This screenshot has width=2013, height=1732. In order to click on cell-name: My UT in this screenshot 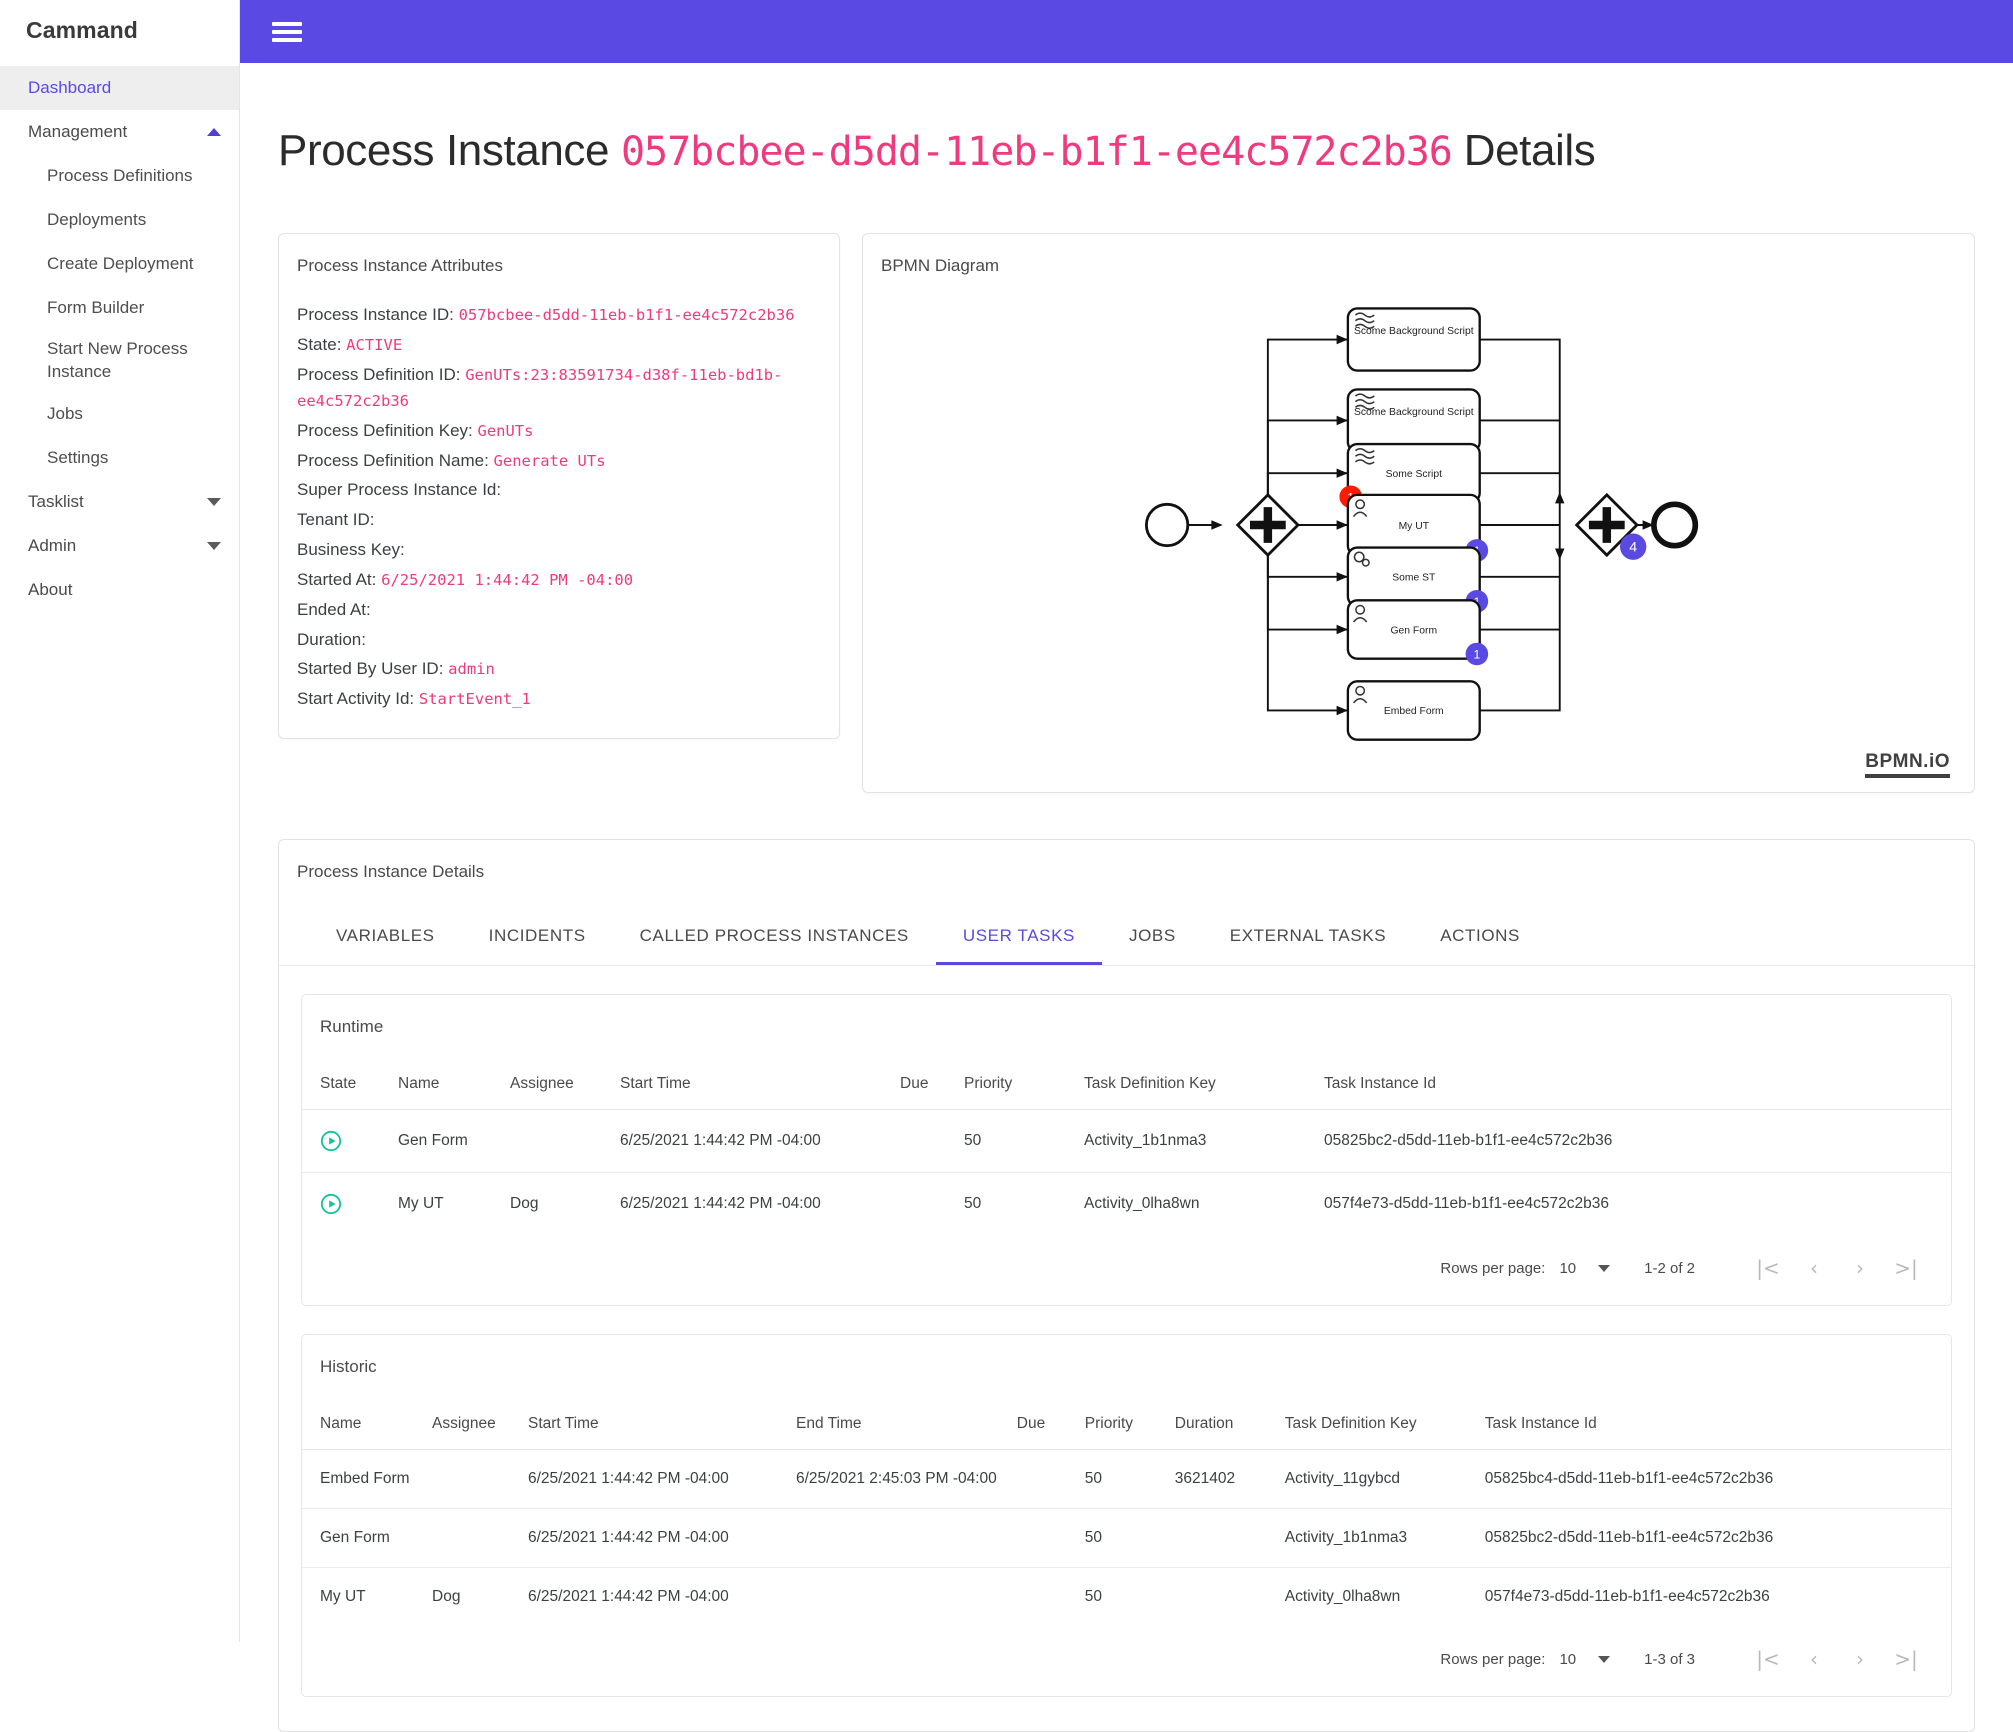, I will do `click(343, 1597)`.